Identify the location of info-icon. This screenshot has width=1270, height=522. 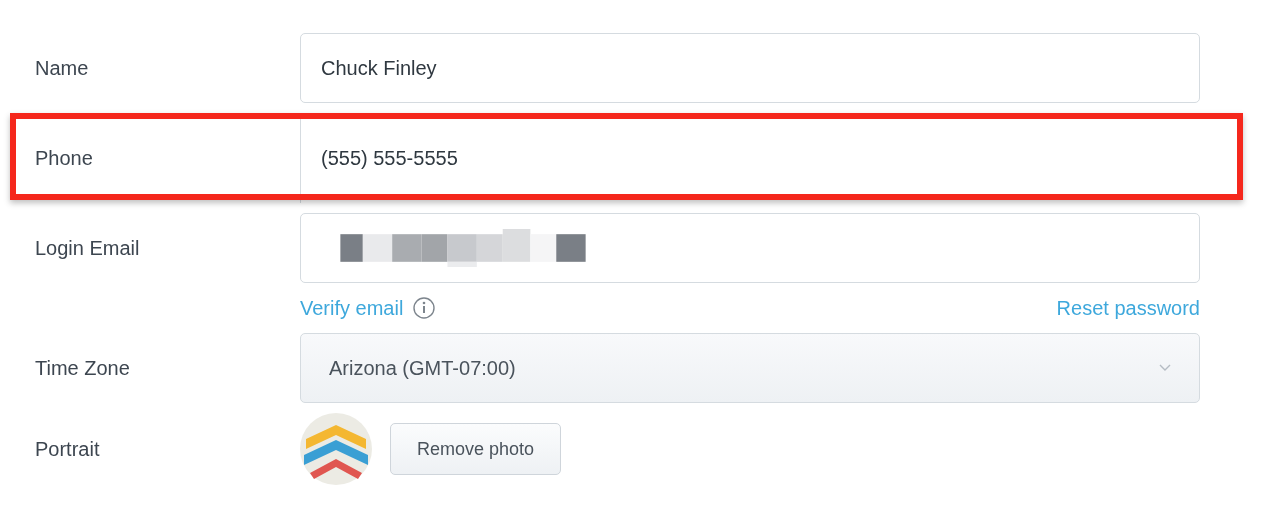
(424, 308).